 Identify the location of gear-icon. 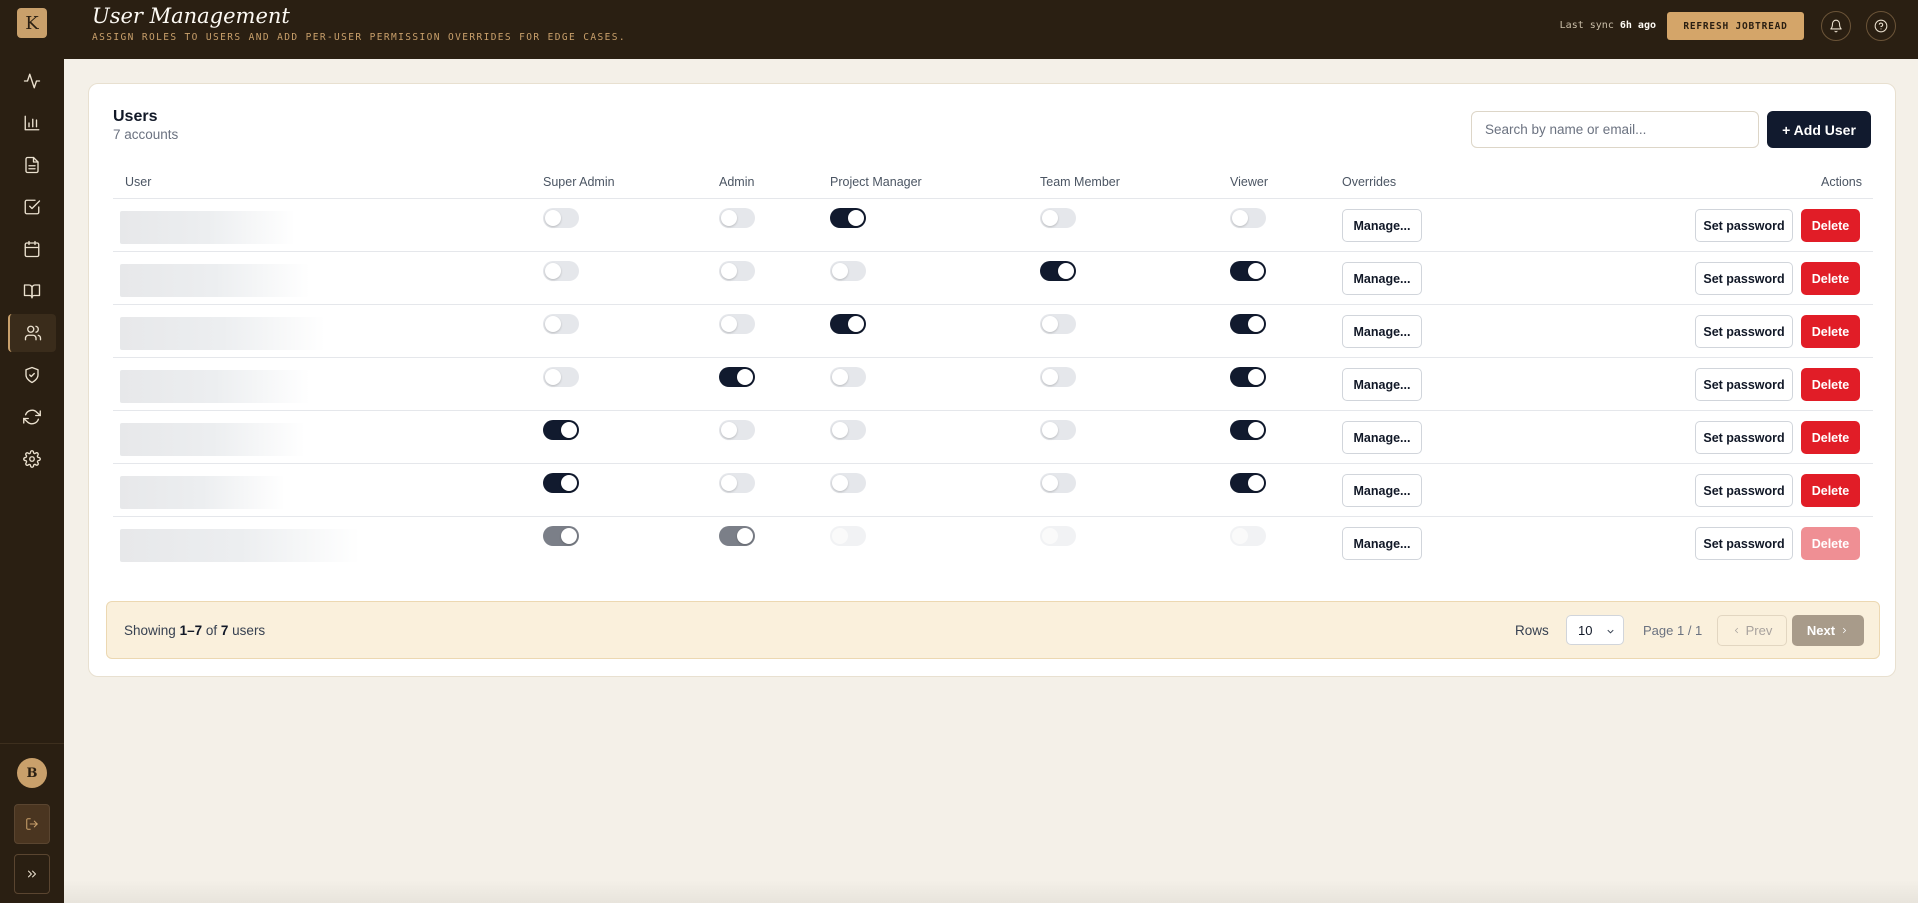
(32, 459).